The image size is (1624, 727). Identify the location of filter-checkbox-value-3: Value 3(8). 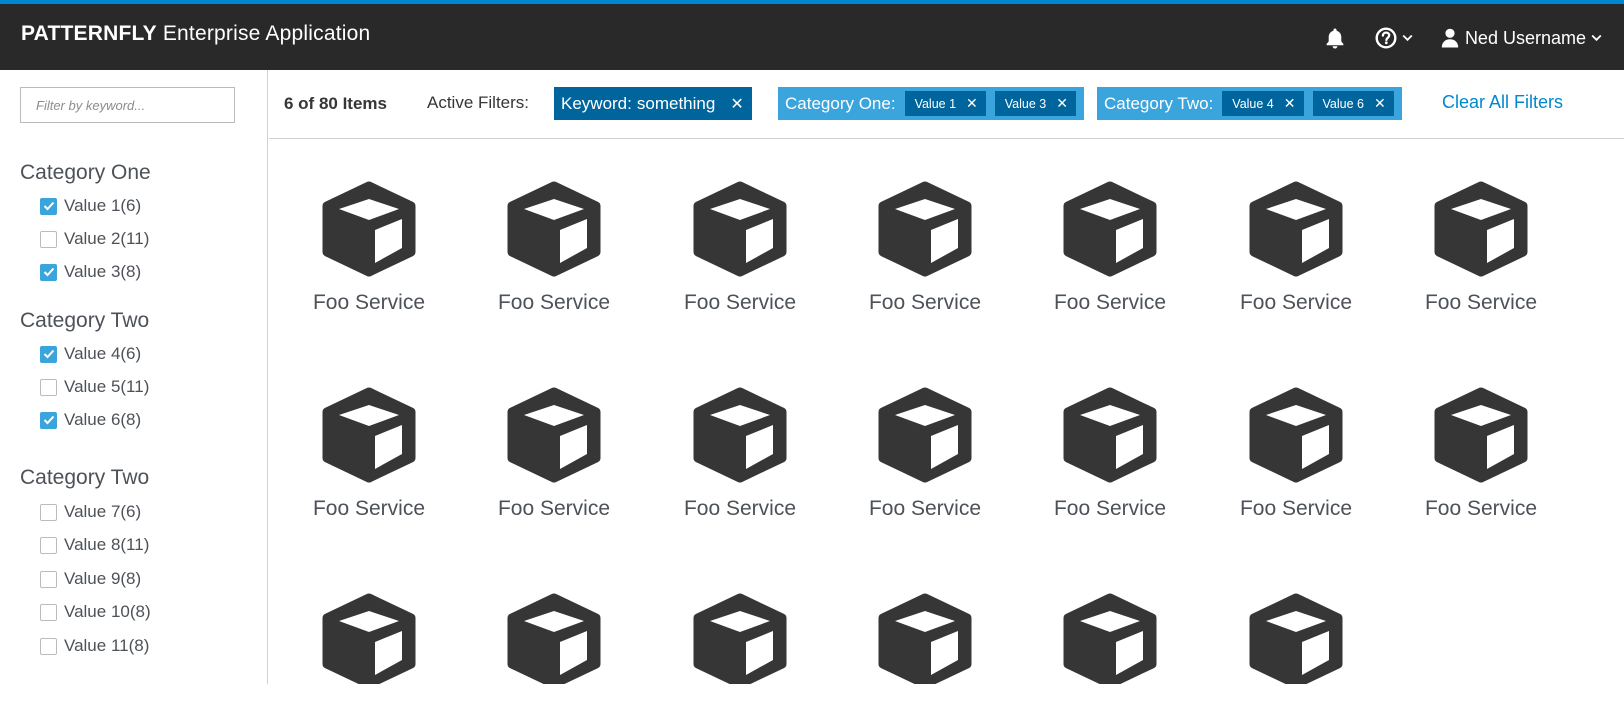
(90, 272).